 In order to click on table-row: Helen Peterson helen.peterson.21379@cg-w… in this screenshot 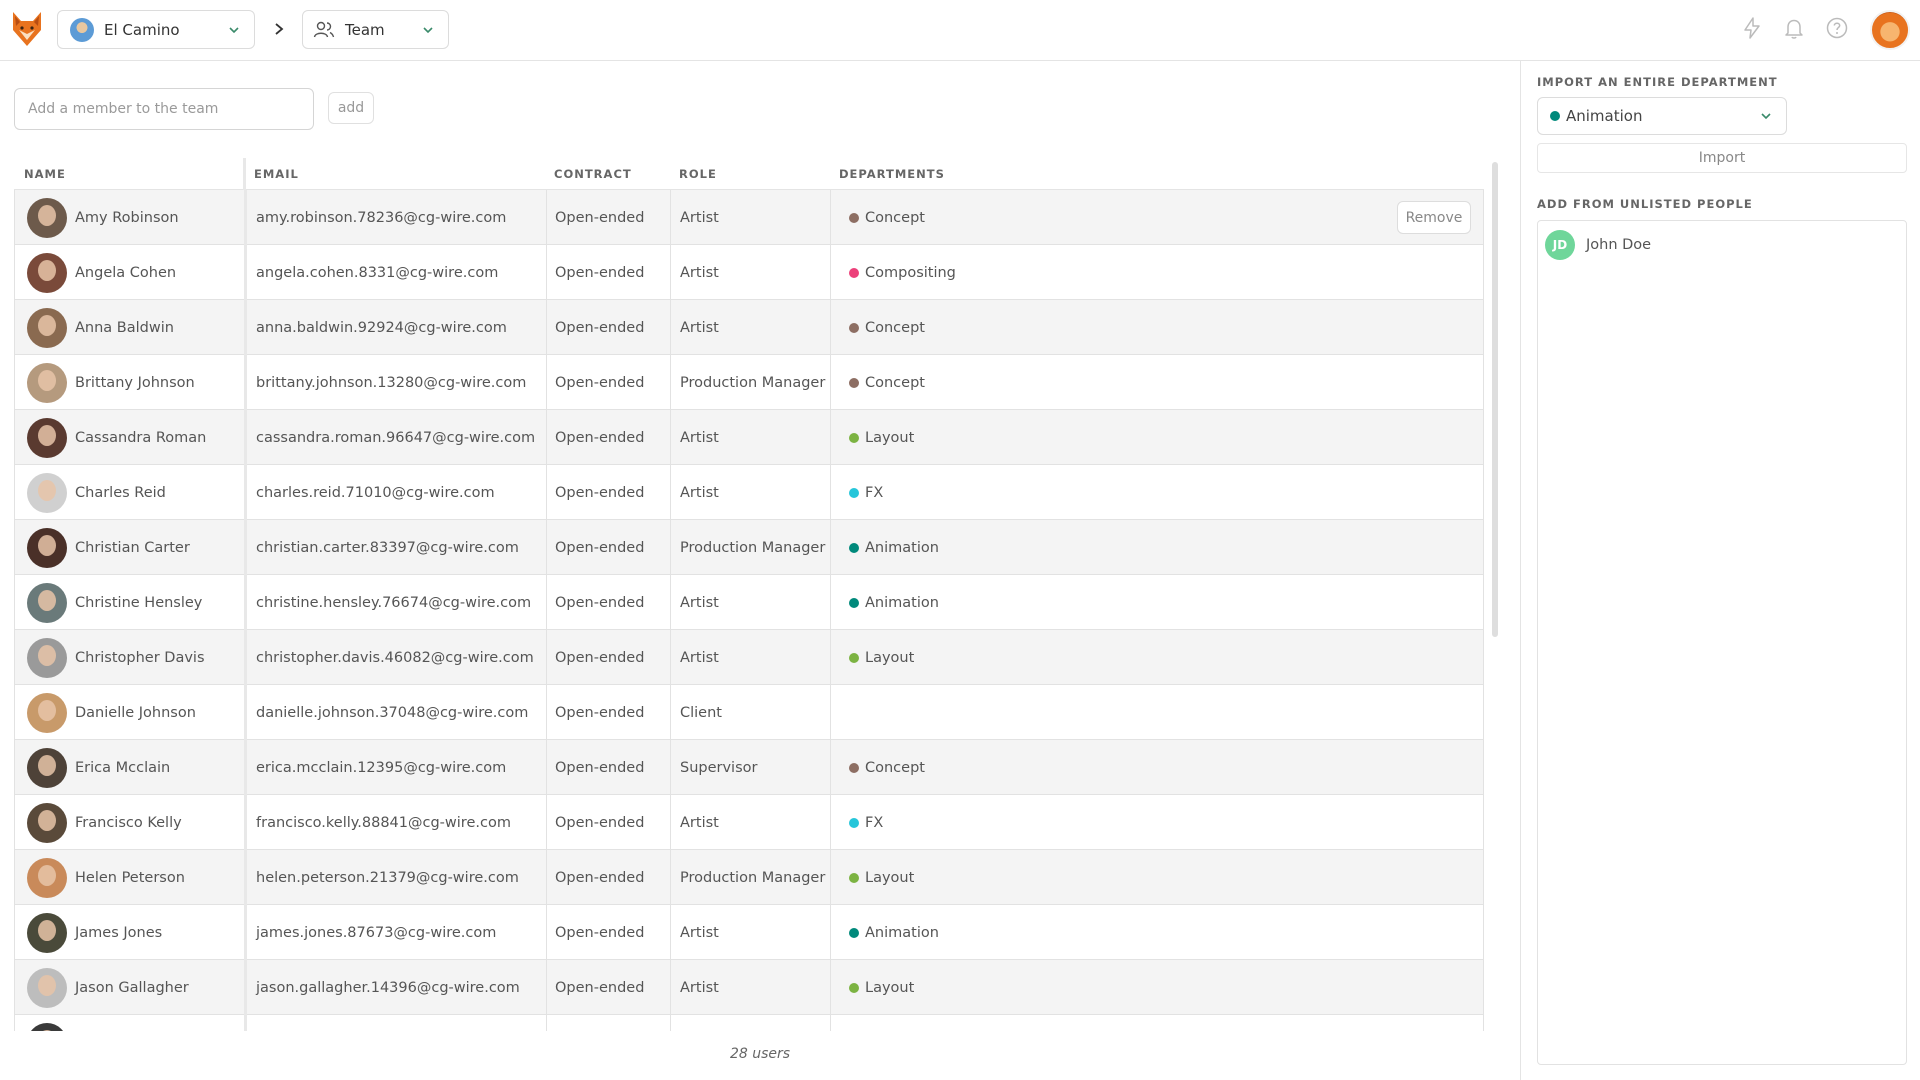, I will do `click(749, 877)`.